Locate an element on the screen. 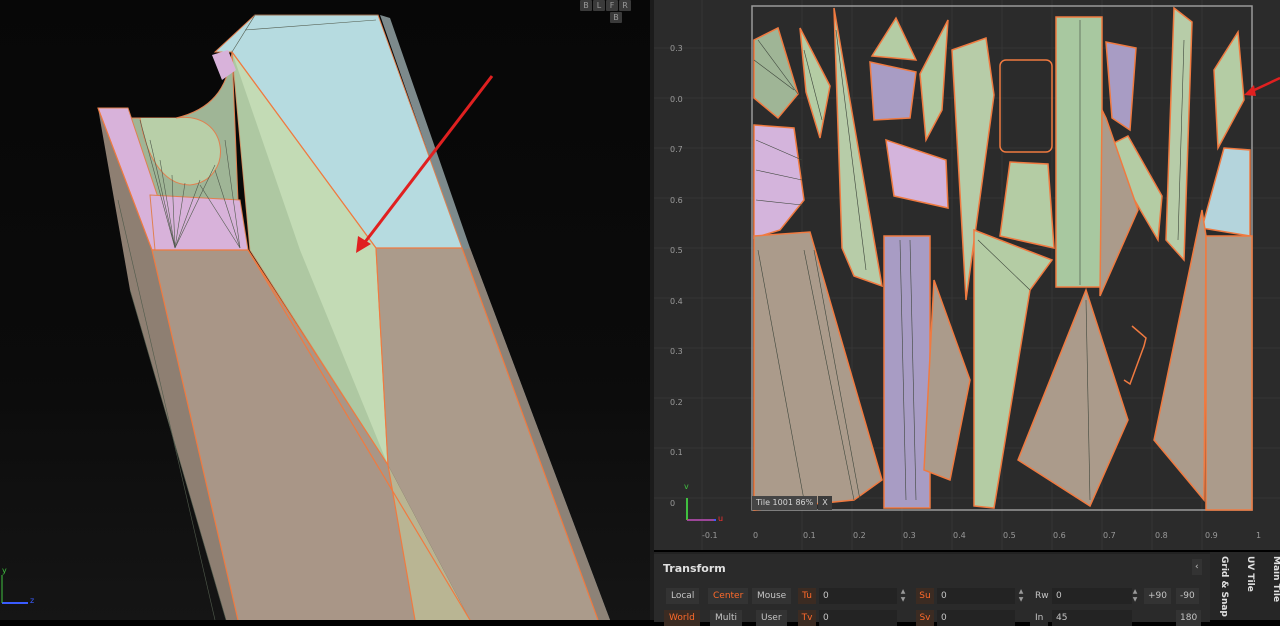  translate-u-stepper: ▲ ▼ is located at coordinates (903, 596).